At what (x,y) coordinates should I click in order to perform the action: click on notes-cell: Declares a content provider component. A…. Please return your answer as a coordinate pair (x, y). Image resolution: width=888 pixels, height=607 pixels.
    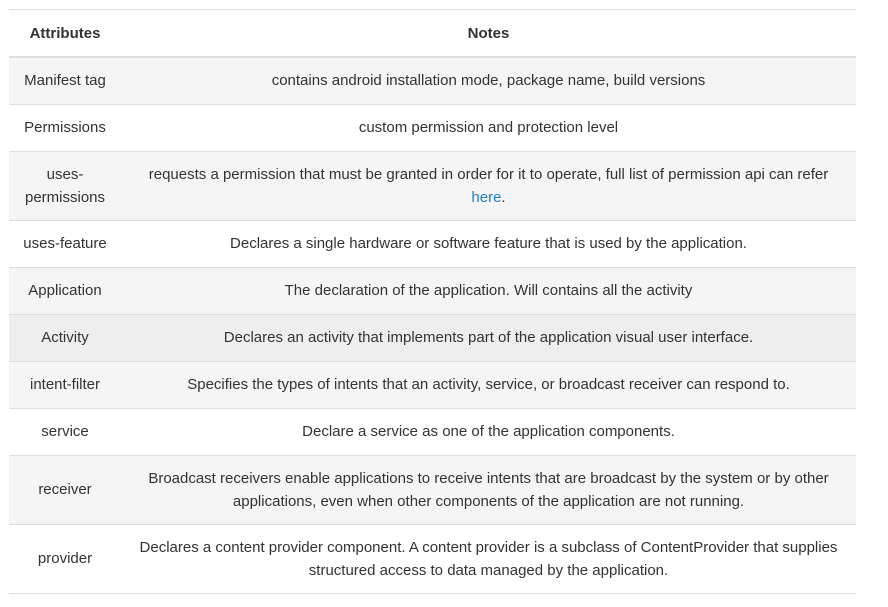
    Looking at the image, I should click on (488, 559).